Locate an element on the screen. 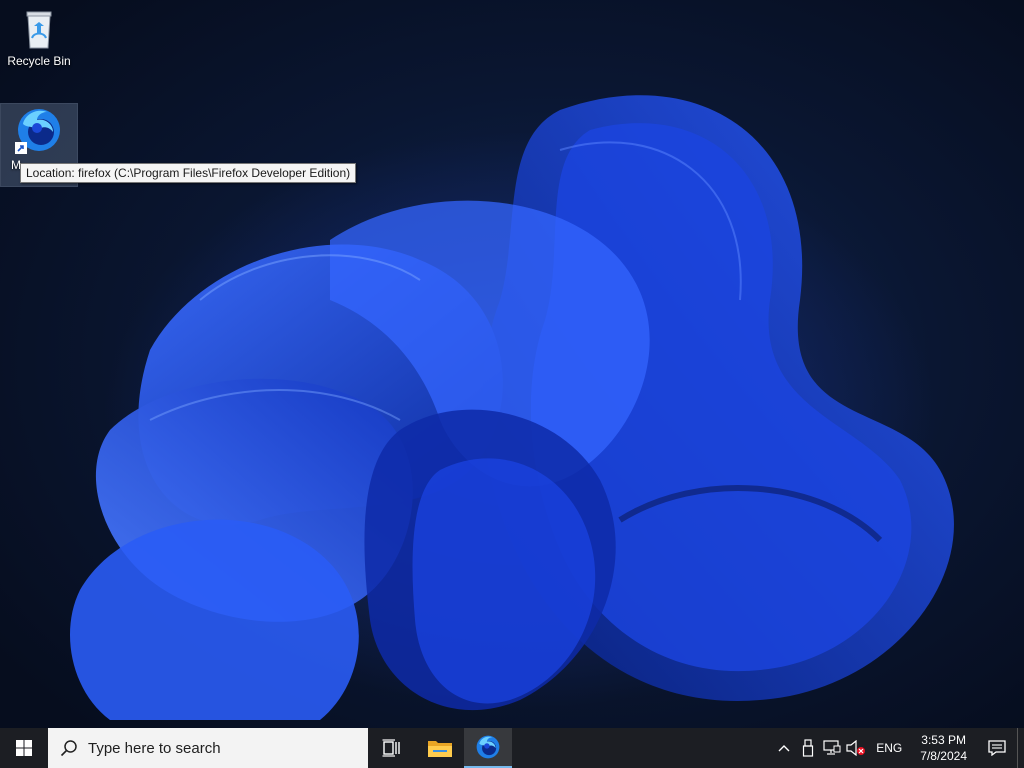  start-button is located at coordinates (24, 748).